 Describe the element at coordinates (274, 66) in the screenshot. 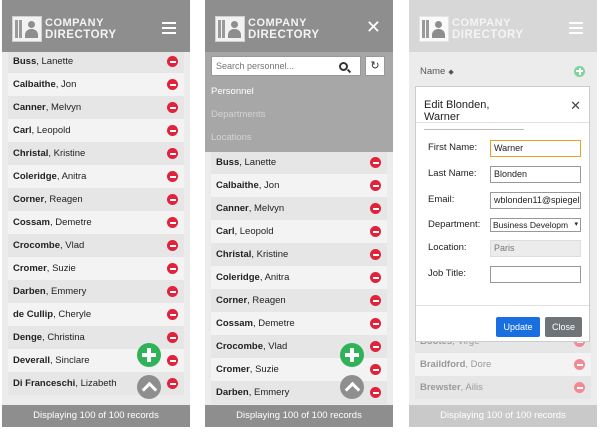

I see `search-input` at that location.